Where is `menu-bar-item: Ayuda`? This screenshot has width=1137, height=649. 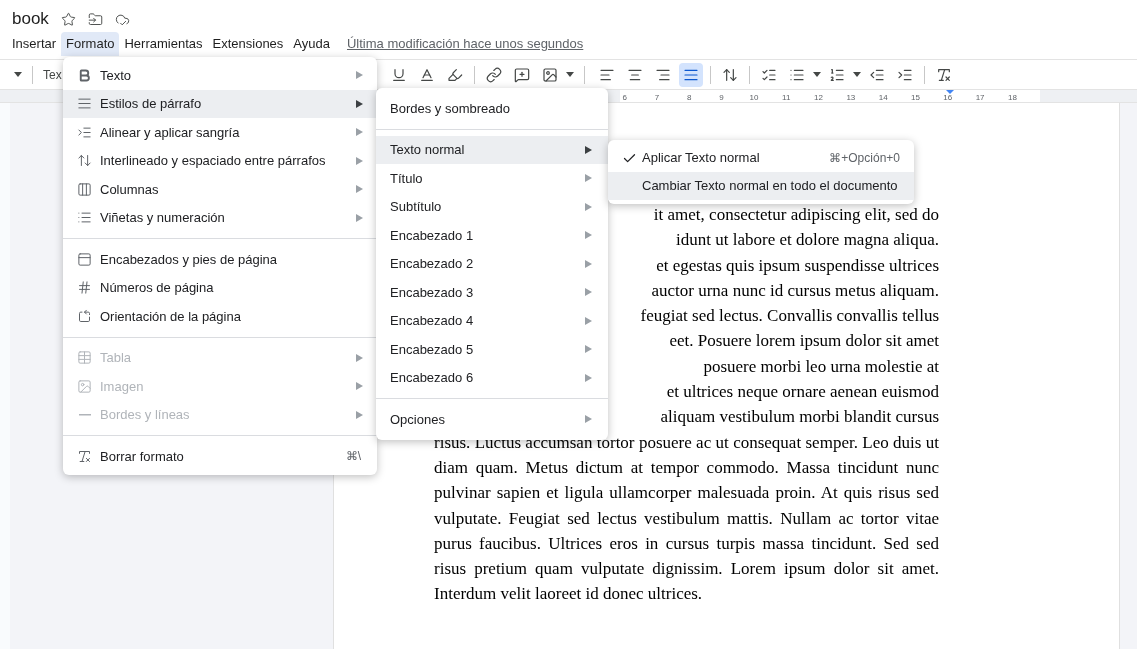
menu-bar-item: Ayuda is located at coordinates (311, 44).